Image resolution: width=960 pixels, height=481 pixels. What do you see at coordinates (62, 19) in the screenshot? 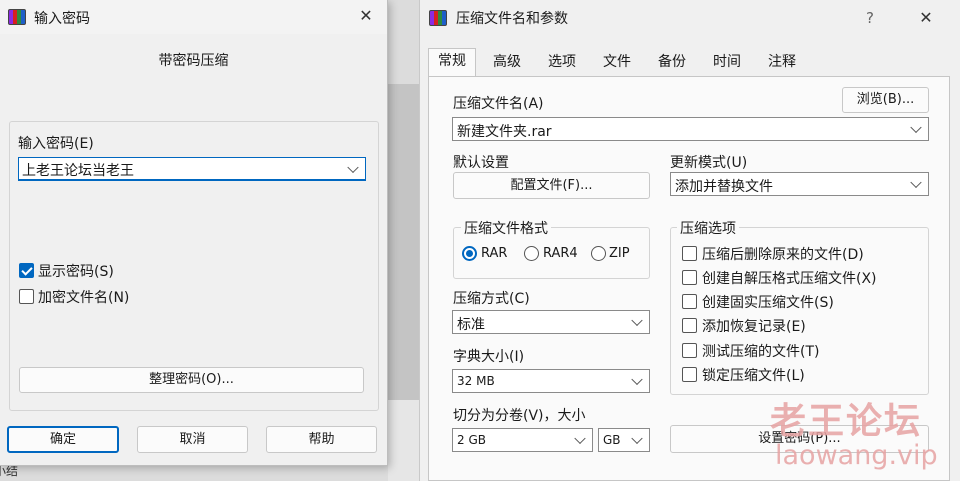
I see `password-dialog-title: 输入密码` at bounding box center [62, 19].